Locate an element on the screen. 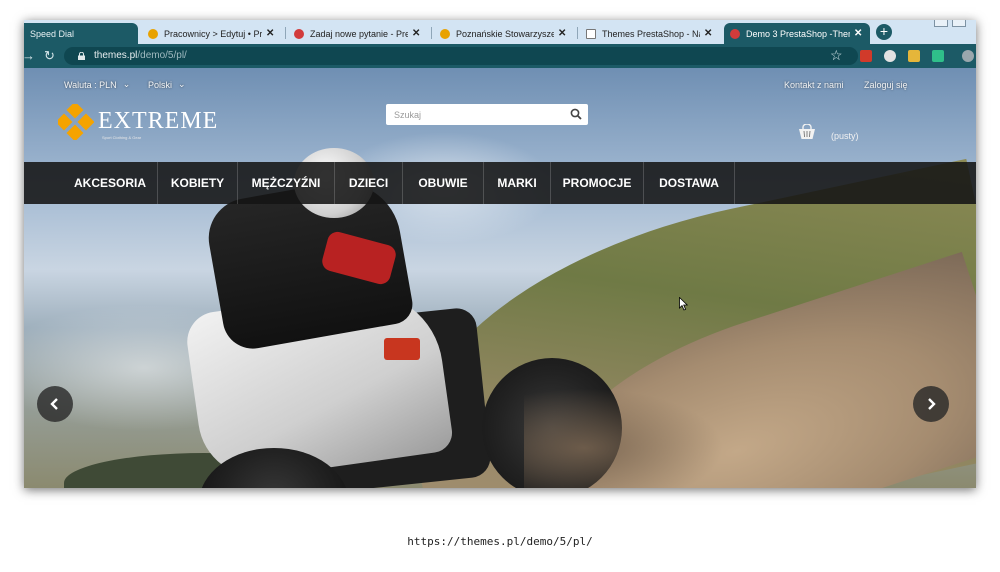 Image resolution: width=1000 pixels, height=572 pixels. language-selector: Polski ⌄ is located at coordinates (167, 84).